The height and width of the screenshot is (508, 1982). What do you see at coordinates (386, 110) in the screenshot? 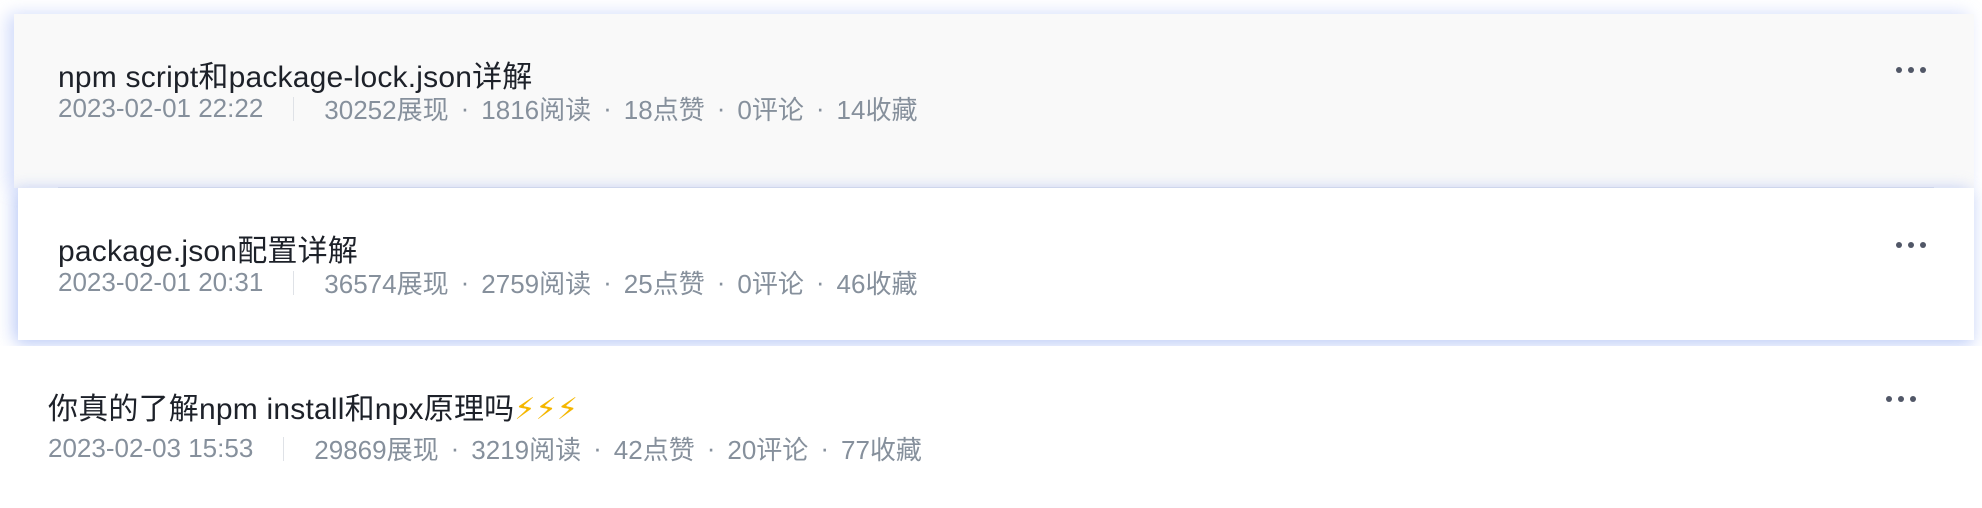
I see `stat-views: 30252展现` at bounding box center [386, 110].